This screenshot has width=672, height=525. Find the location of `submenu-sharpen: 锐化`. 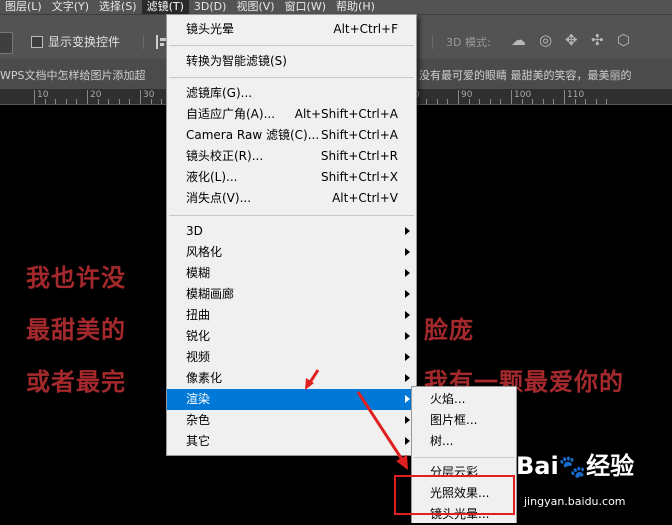

submenu-sharpen: 锐化 is located at coordinates (291, 336).